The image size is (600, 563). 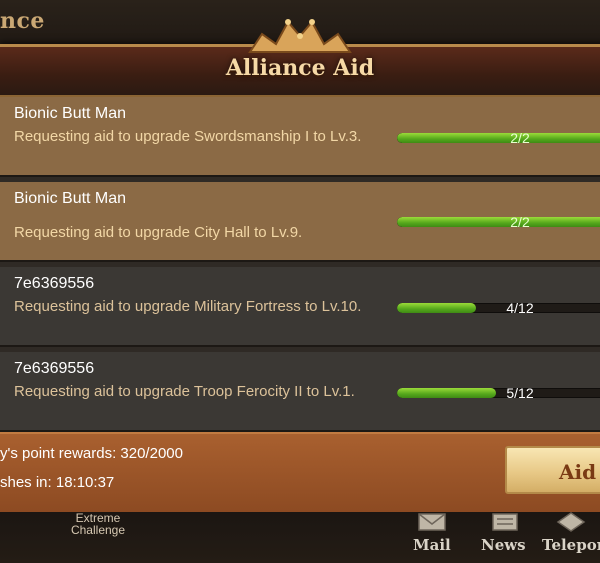 What do you see at coordinates (571, 545) in the screenshot?
I see `teleport-label: Telepor` at bounding box center [571, 545].